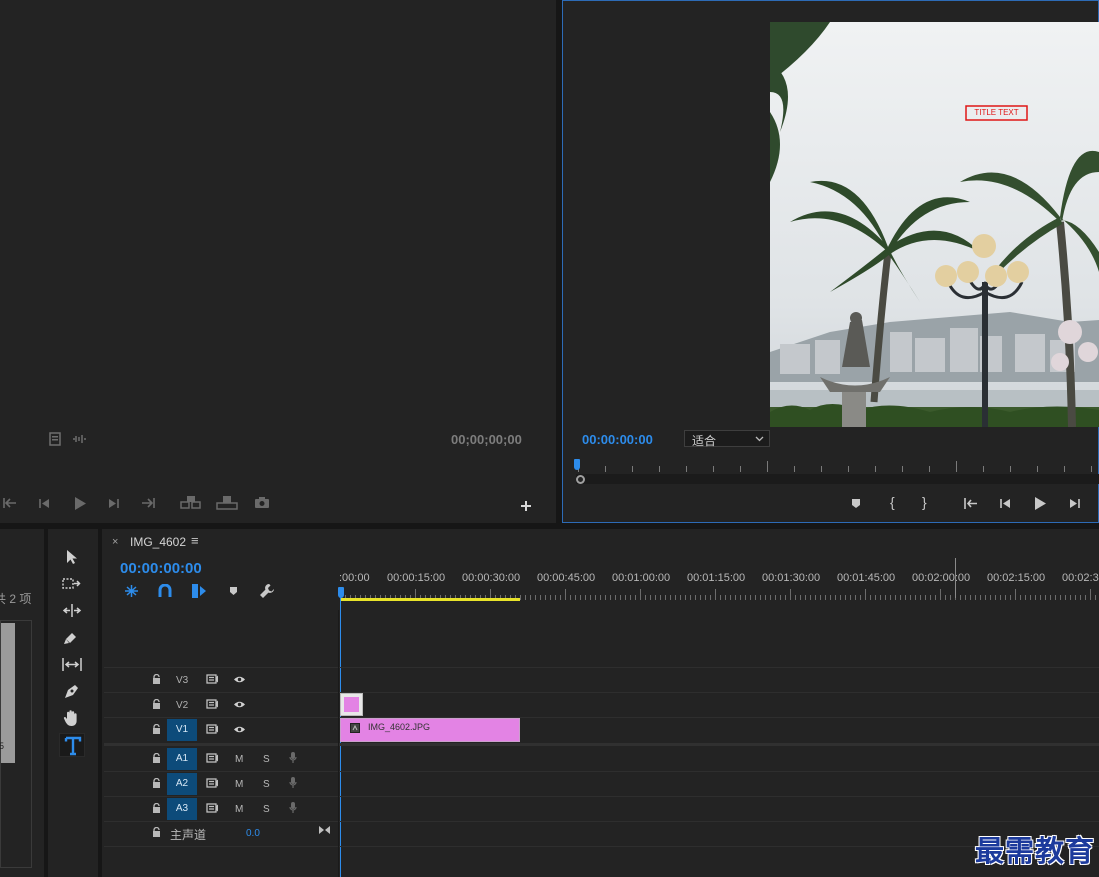 This screenshot has height=877, width=1099. What do you see at coordinates (354, 578) in the screenshot?
I see `ruler-label: :00:00` at bounding box center [354, 578].